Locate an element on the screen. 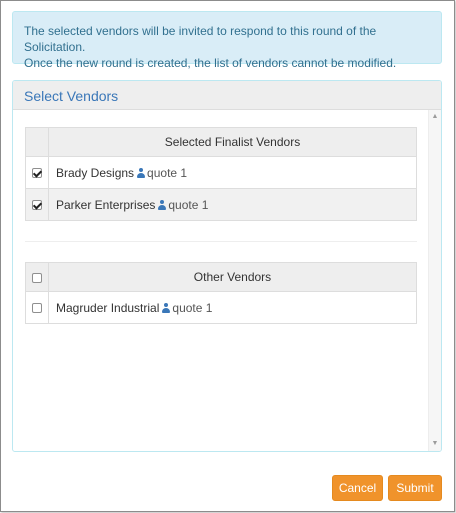 This screenshot has height=513, width=456. vendor-checkbox-parker is located at coordinates (37, 205).